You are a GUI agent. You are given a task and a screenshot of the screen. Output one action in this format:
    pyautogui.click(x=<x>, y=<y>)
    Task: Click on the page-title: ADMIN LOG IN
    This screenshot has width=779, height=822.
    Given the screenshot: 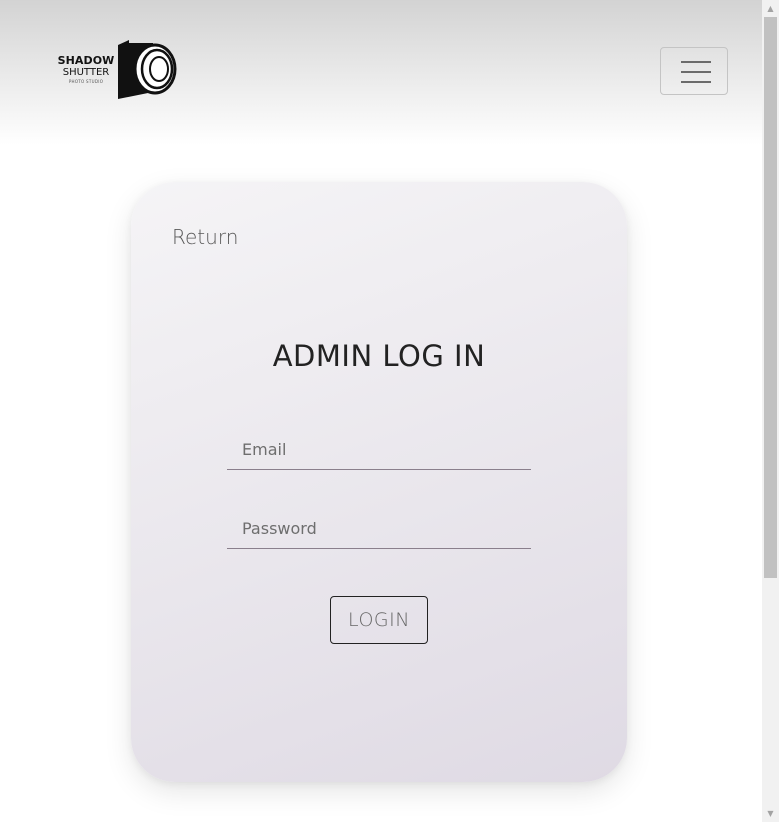 What is the action you would take?
    pyautogui.click(x=379, y=356)
    